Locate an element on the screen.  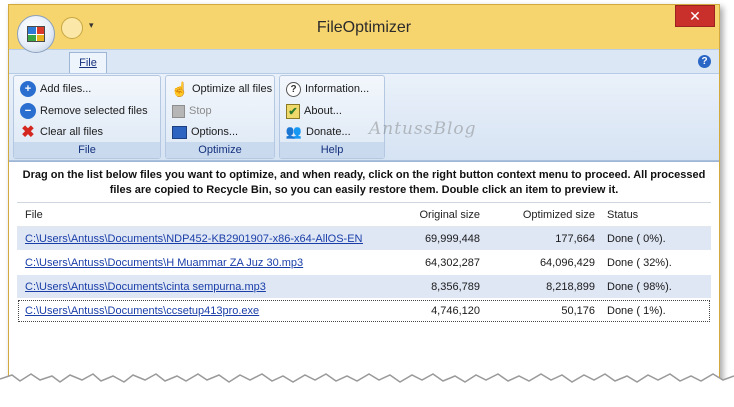
status: Done ( 1%). is located at coordinates (636, 311).